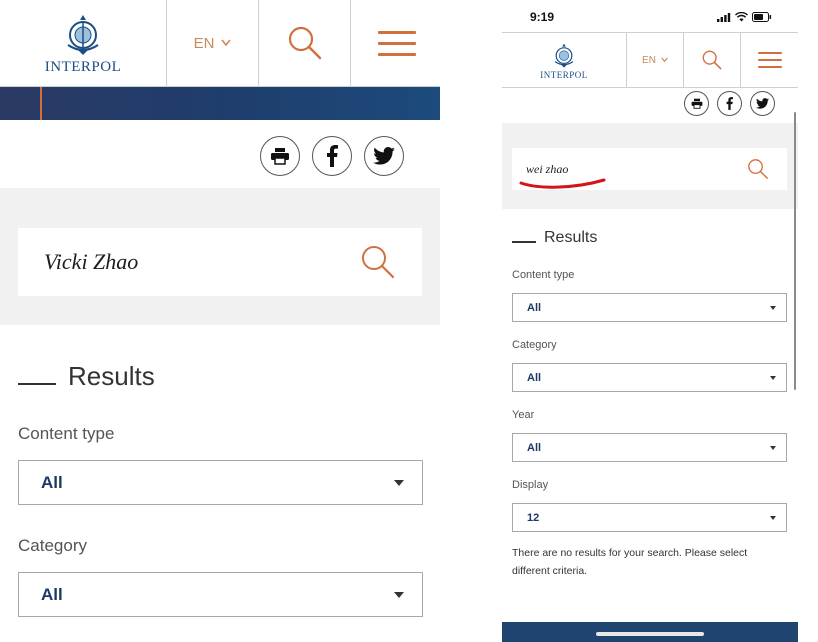 This screenshot has width=818, height=642. What do you see at coordinates (533, 517) in the screenshot?
I see `display-value: 12` at bounding box center [533, 517].